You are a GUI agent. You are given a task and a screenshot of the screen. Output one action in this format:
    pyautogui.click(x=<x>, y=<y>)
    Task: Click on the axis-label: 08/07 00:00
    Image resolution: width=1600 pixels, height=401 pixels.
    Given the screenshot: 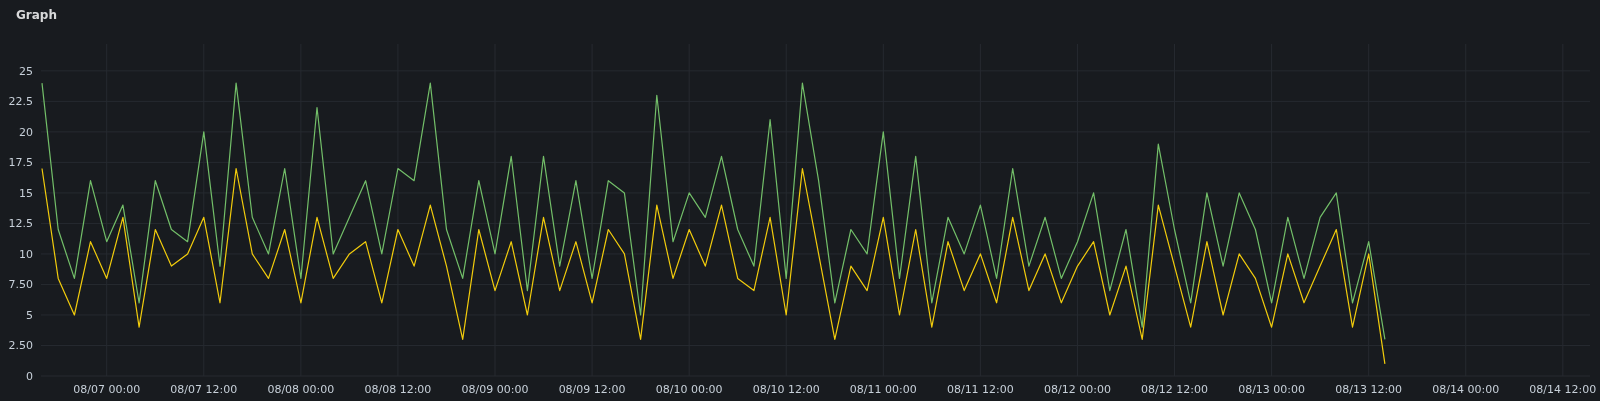 What is the action you would take?
    pyautogui.click(x=107, y=389)
    